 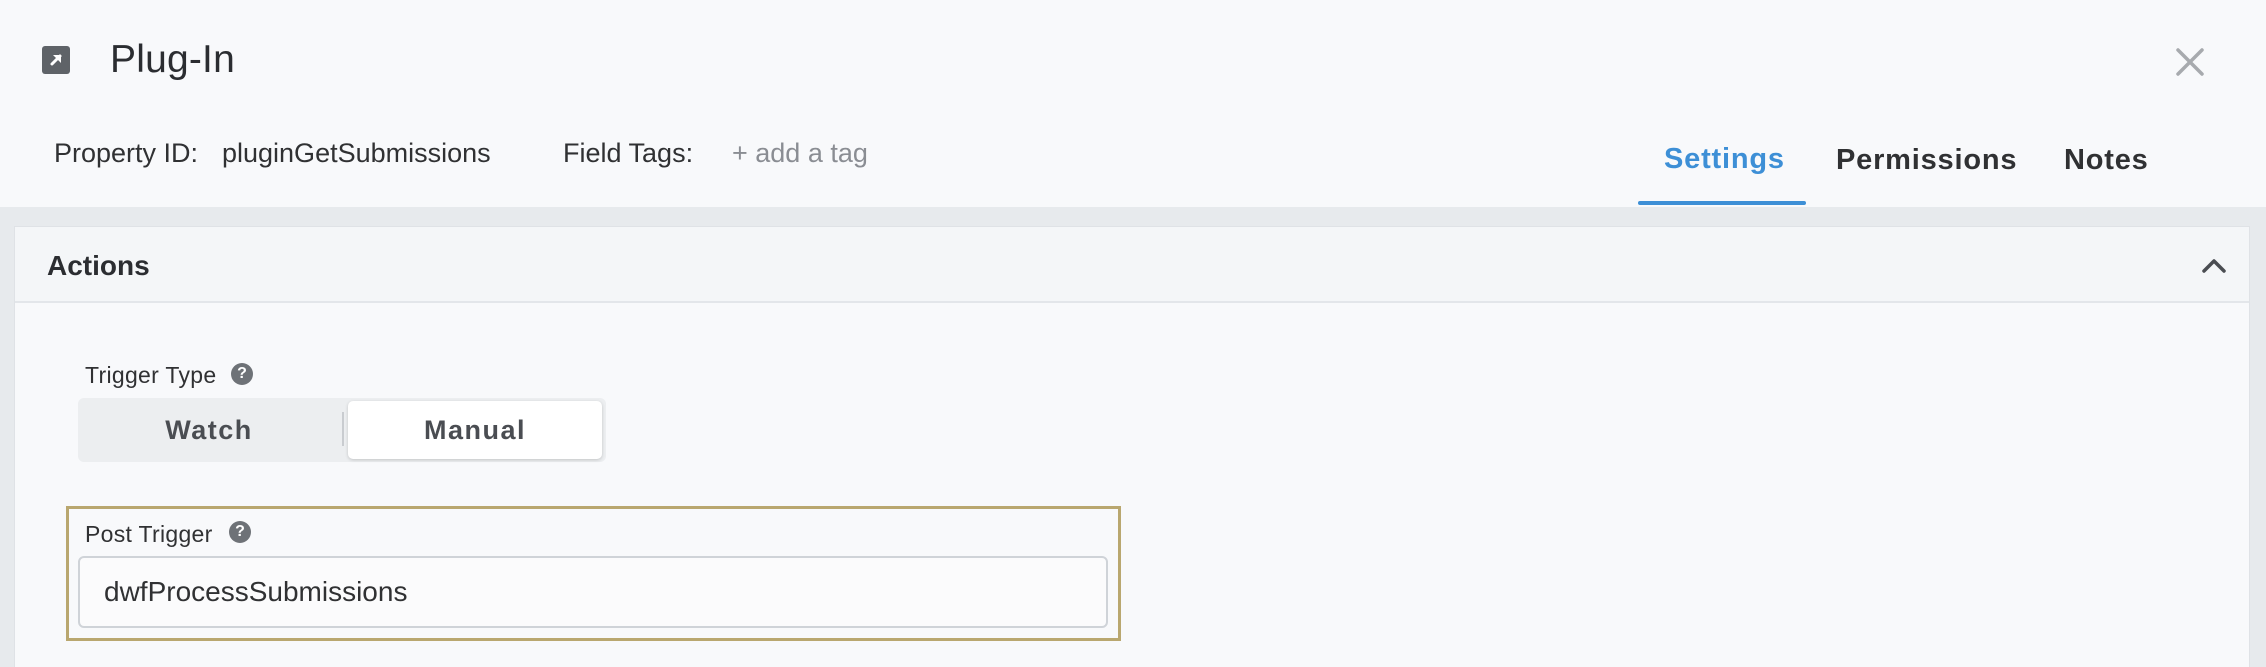 I want to click on external-link-icon, so click(x=56, y=60).